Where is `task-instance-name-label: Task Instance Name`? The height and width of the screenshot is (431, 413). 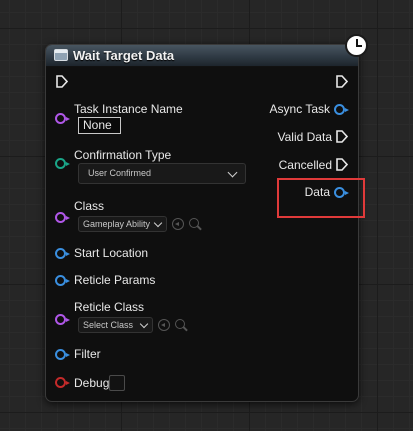
task-instance-name-label: Task Instance Name is located at coordinates (128, 109).